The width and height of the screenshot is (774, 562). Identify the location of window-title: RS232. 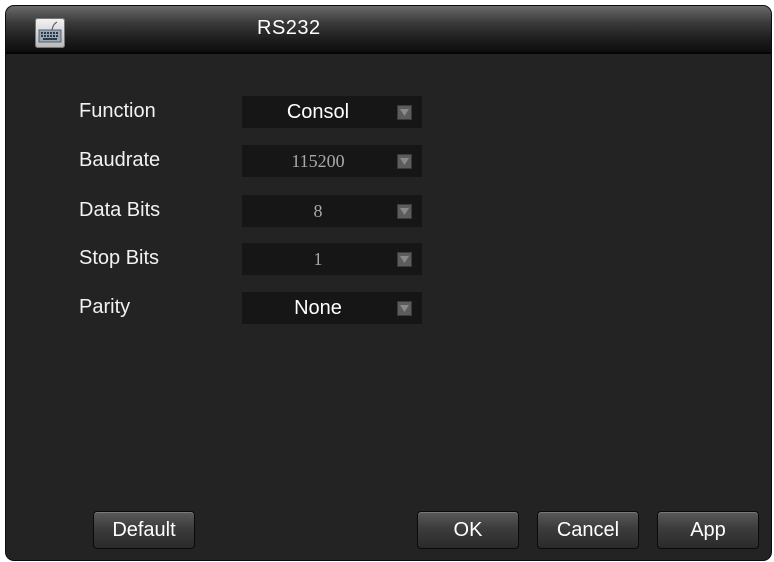
(289, 28).